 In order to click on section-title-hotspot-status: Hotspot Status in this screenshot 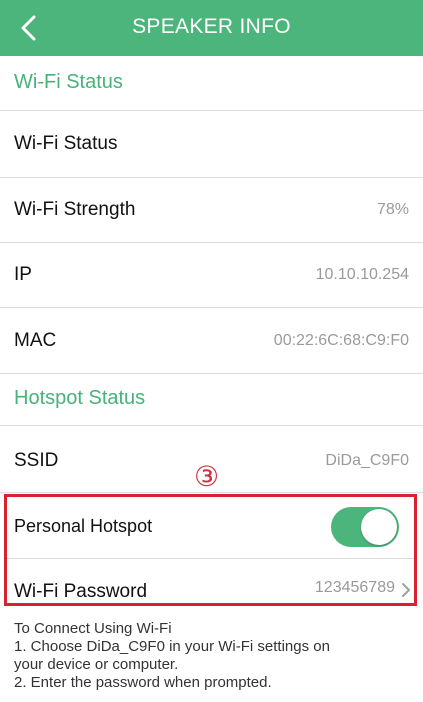, I will do `click(80, 398)`.